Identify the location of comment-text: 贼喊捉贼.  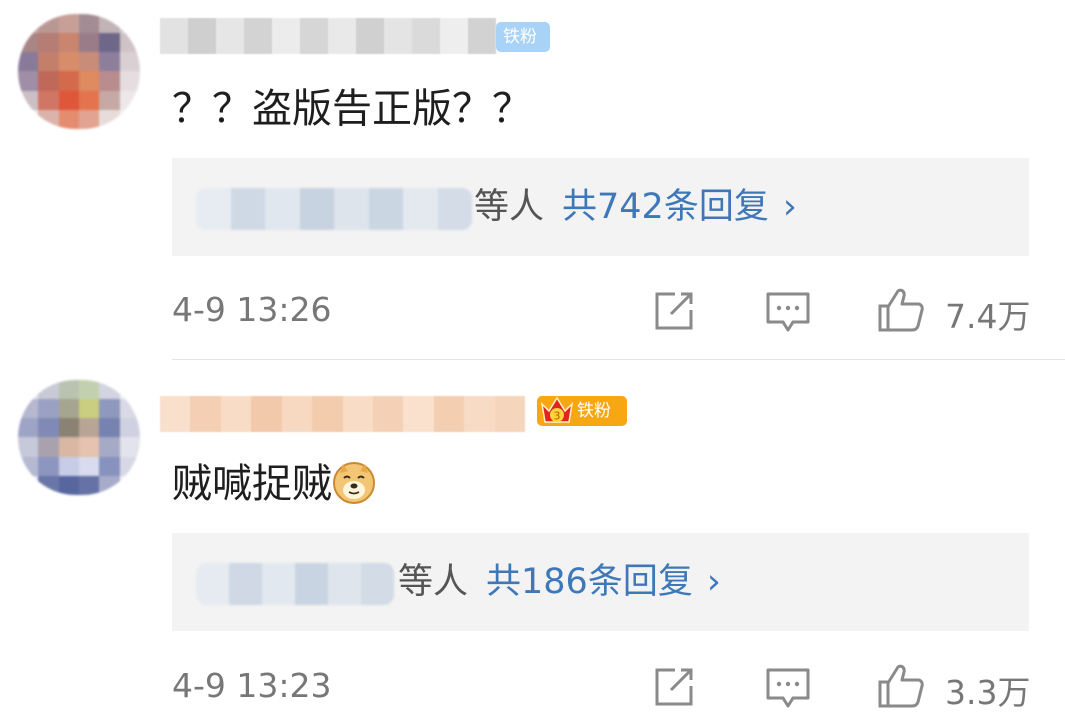
(274, 484).